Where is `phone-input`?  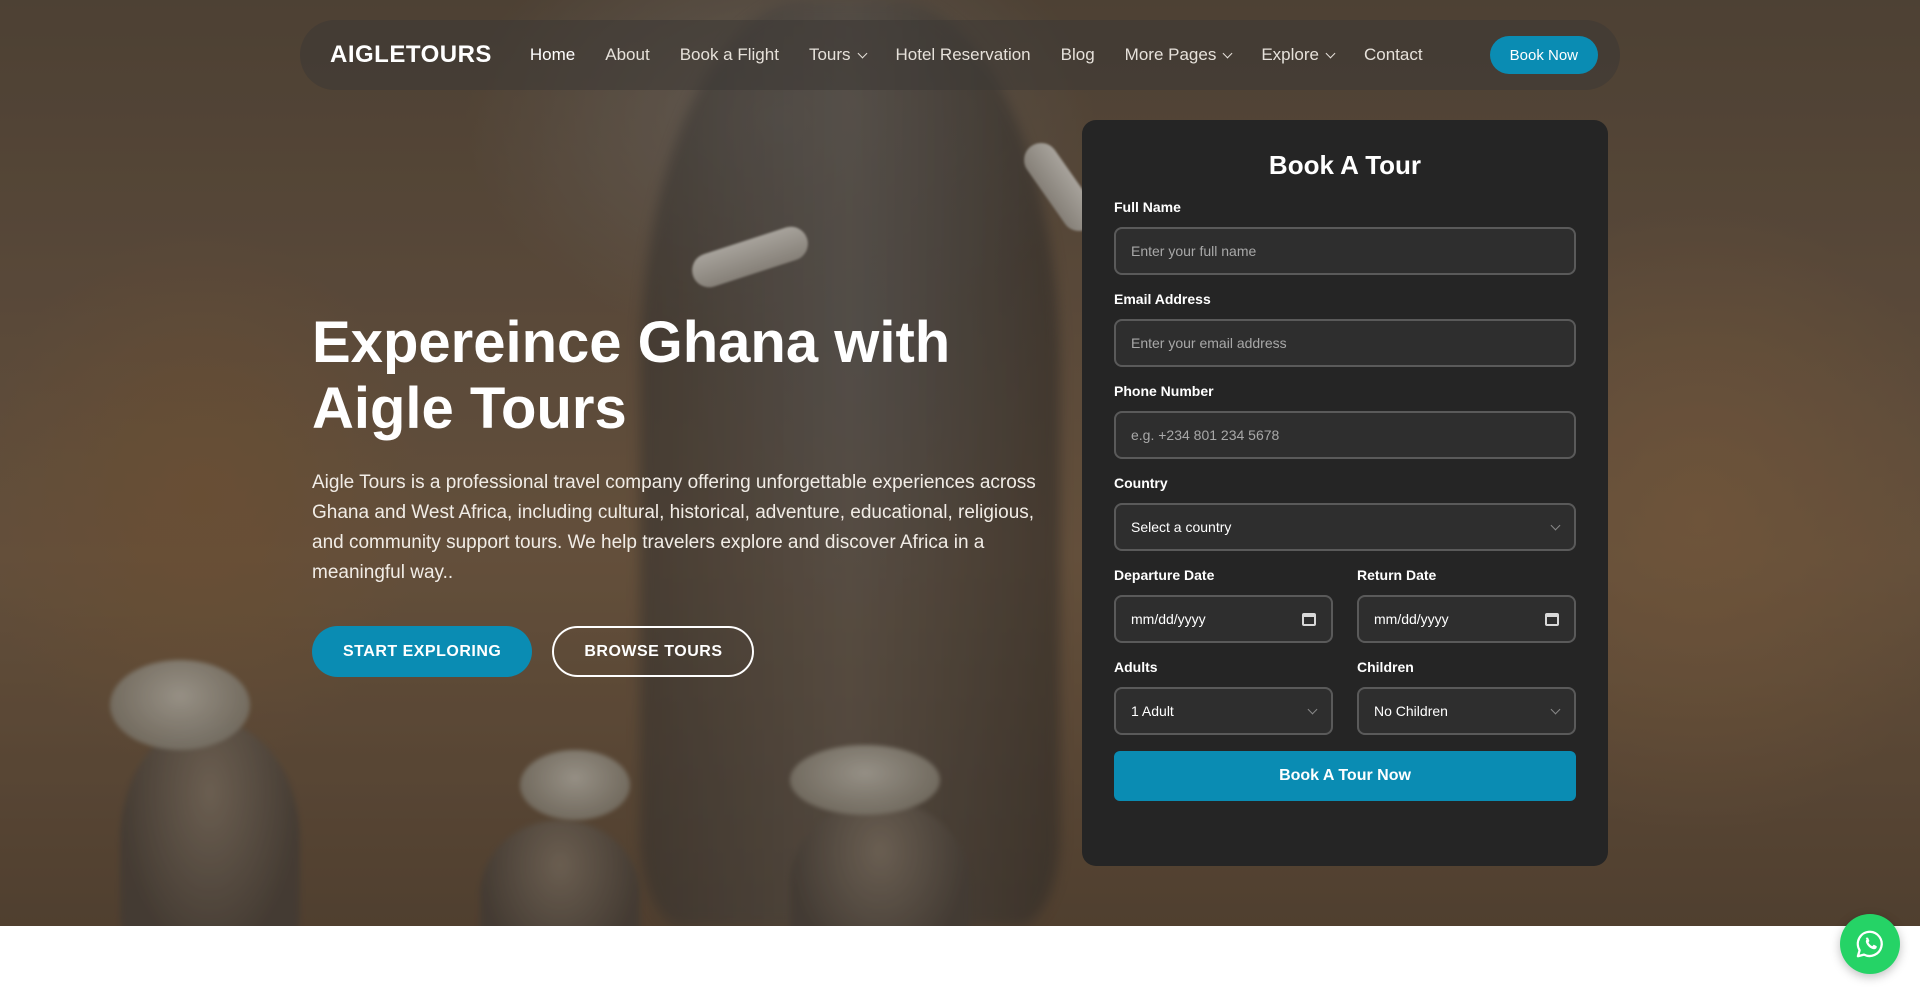
phone-input is located at coordinates (1345, 435).